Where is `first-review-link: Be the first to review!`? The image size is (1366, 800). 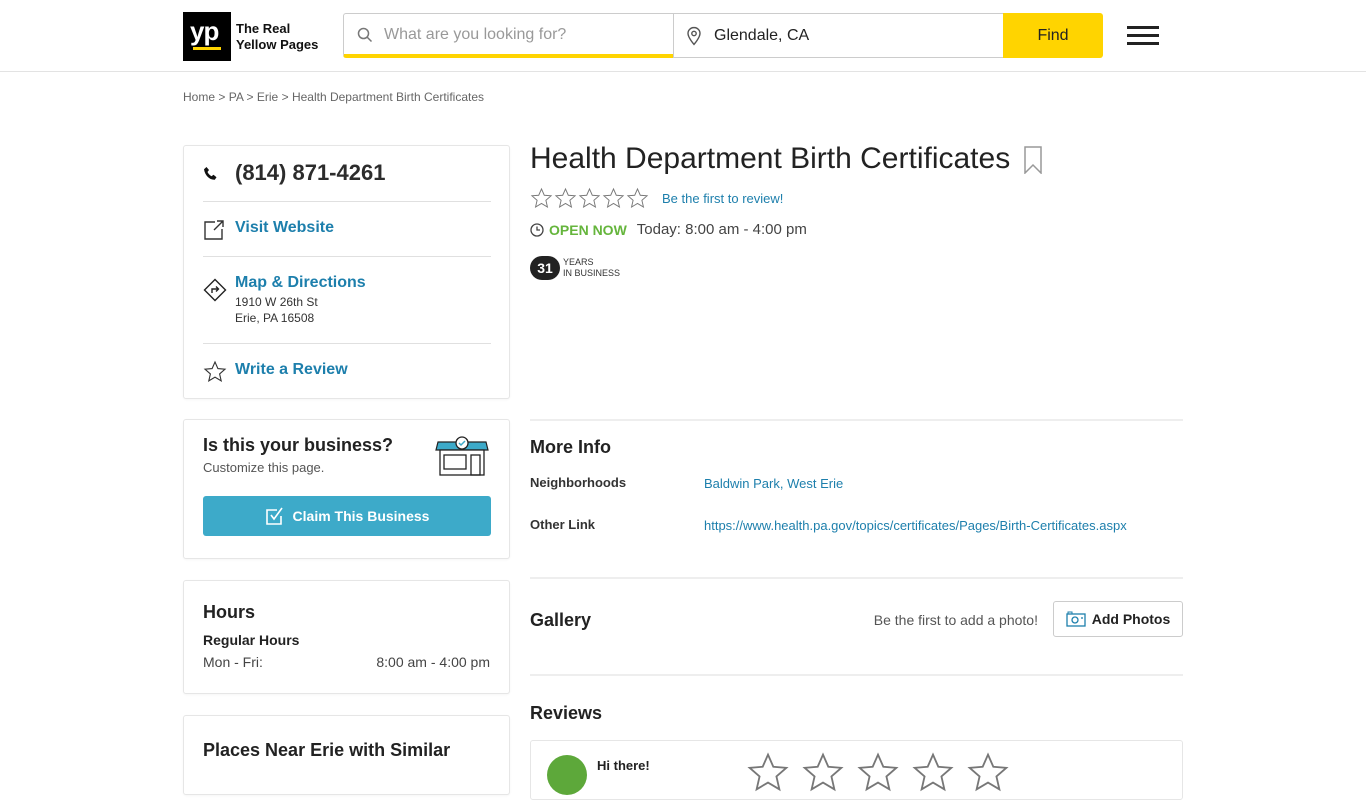 first-review-link: Be the first to review! is located at coordinates (722, 198).